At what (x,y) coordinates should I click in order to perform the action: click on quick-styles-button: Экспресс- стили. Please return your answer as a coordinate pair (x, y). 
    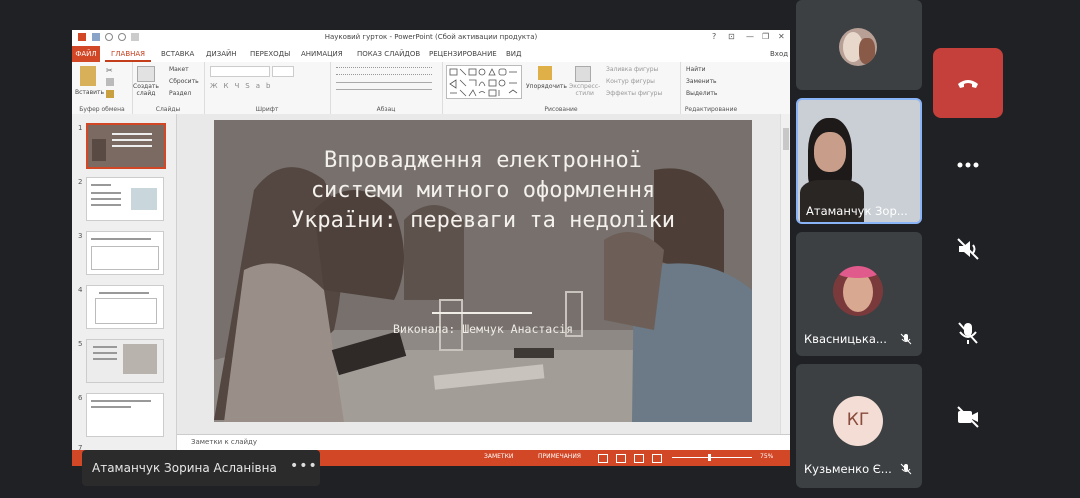
    Looking at the image, I should click on (584, 90).